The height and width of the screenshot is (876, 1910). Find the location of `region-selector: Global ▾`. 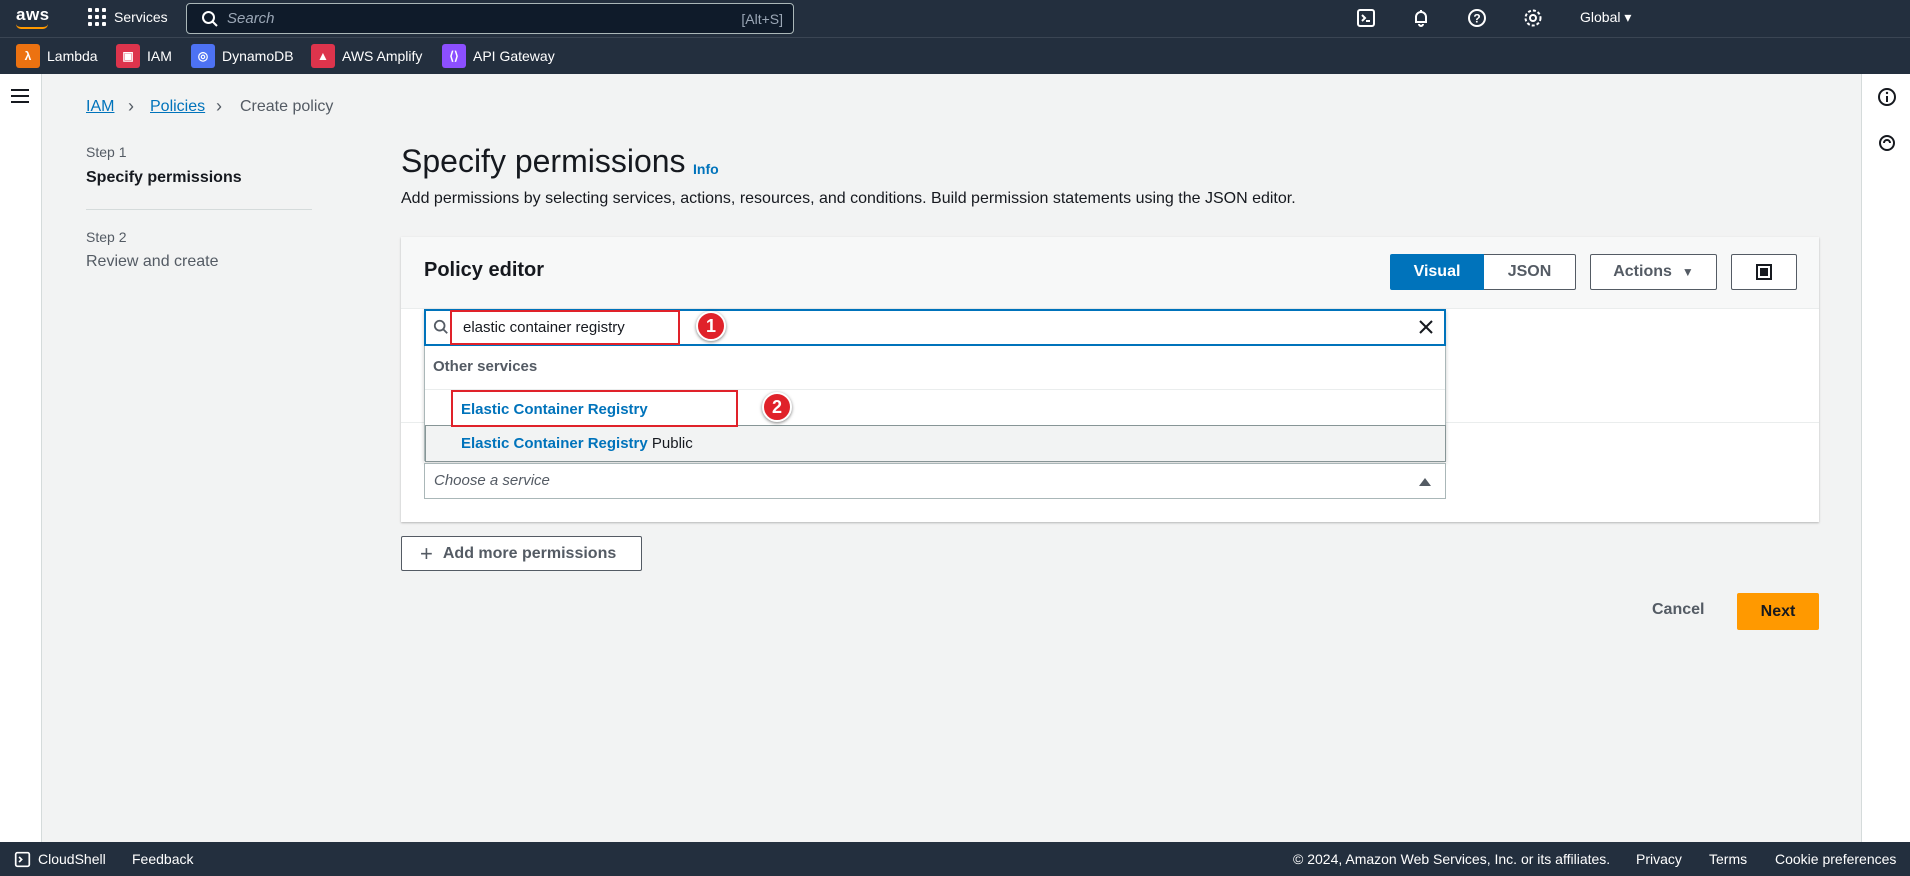

region-selector: Global ▾ is located at coordinates (1605, 17).